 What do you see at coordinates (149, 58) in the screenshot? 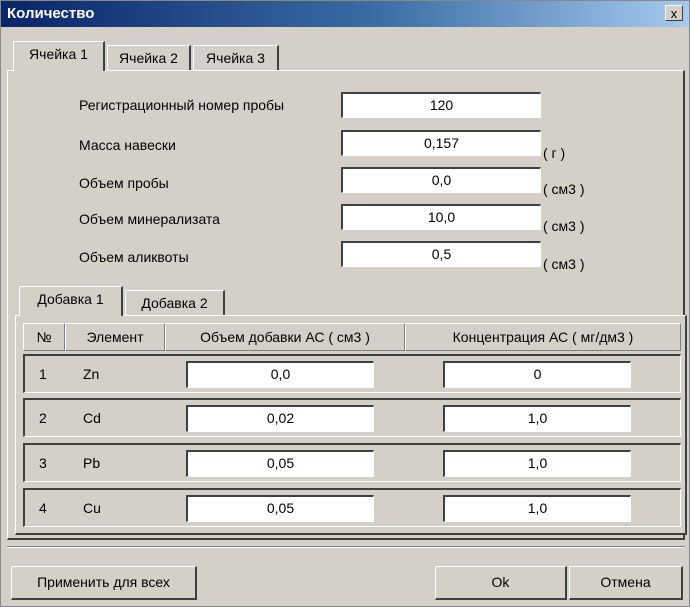
I see `tab-cell-2: Ячейка 2` at bounding box center [149, 58].